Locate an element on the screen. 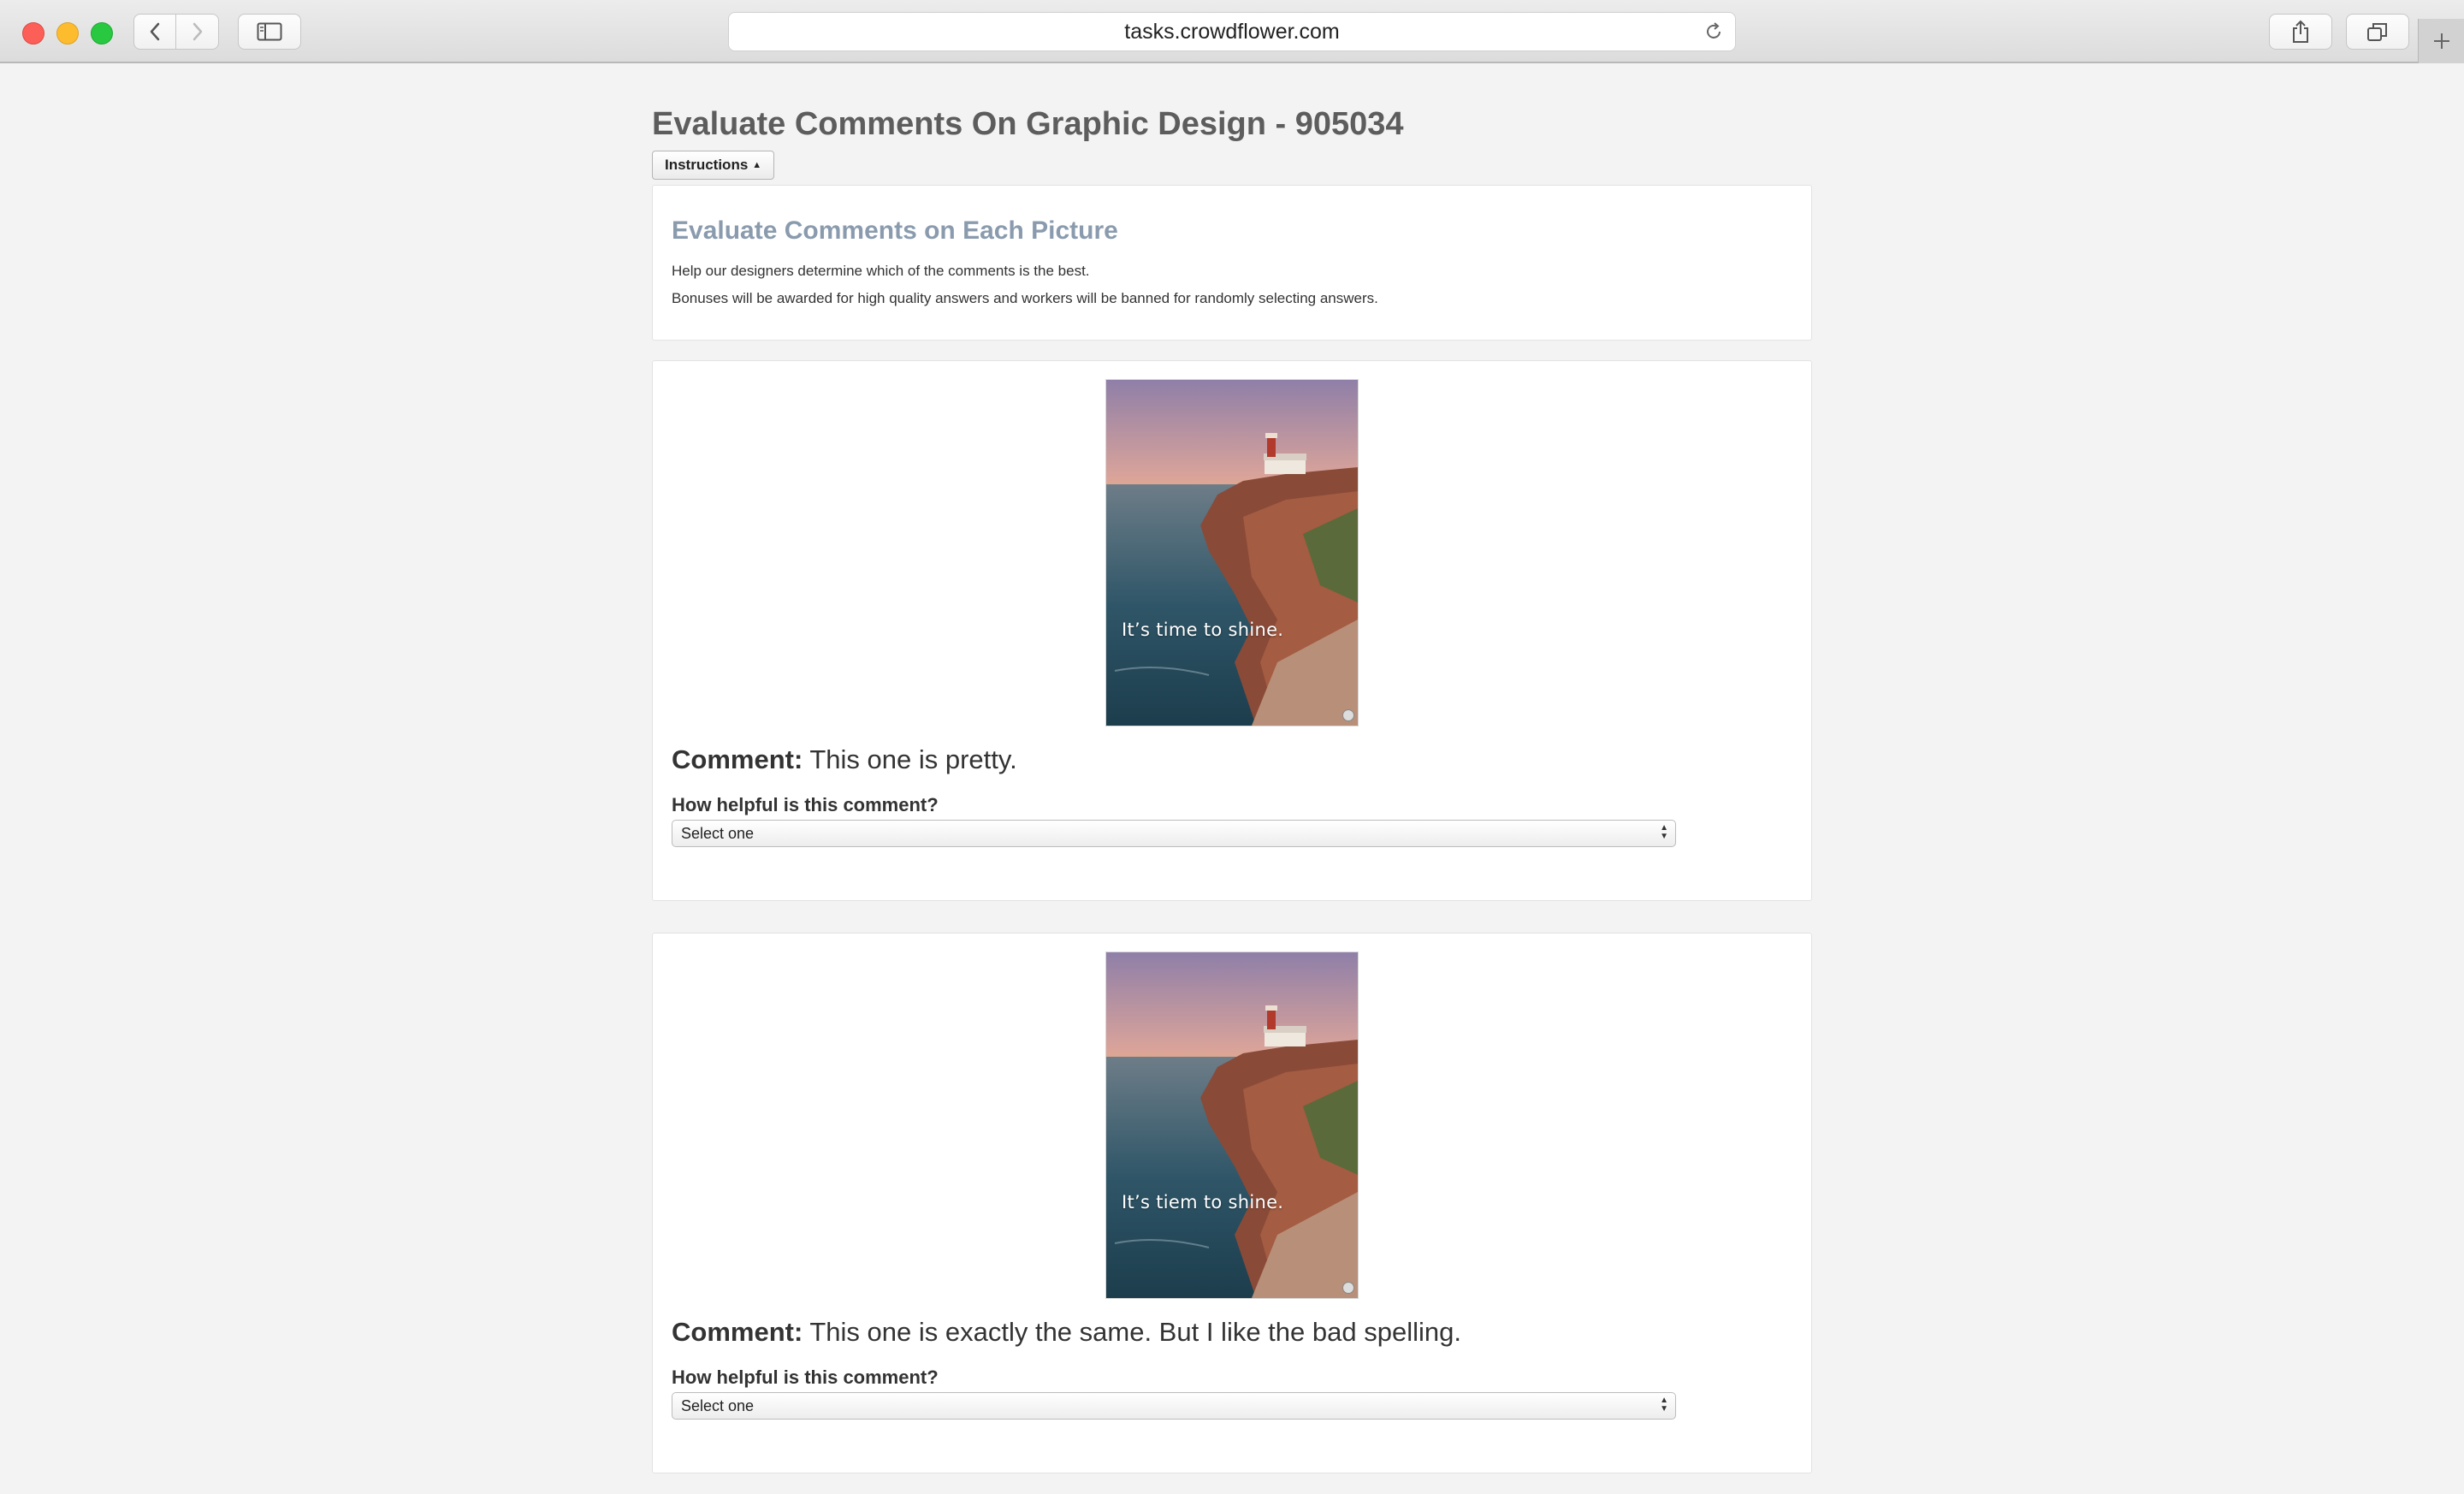  browser-toolbar: tasks.crowdflower.com is located at coordinates (1232, 31).